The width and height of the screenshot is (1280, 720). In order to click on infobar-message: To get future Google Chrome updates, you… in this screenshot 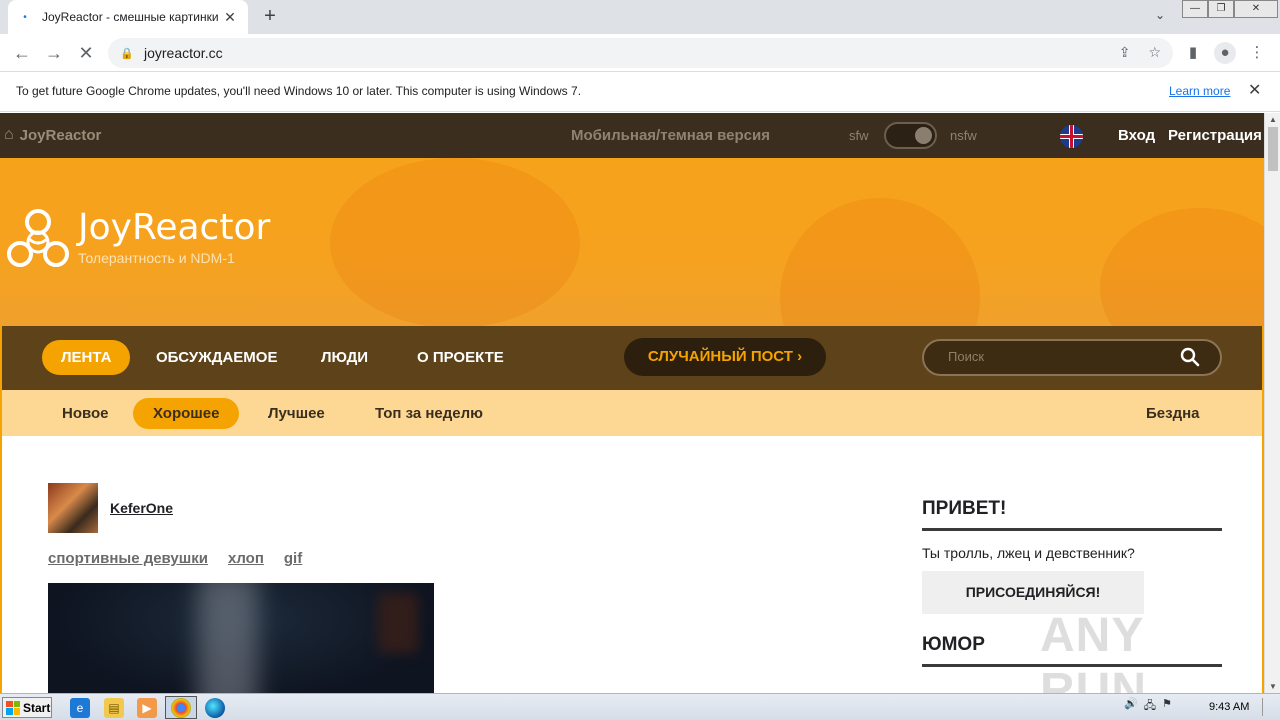, I will do `click(299, 91)`.